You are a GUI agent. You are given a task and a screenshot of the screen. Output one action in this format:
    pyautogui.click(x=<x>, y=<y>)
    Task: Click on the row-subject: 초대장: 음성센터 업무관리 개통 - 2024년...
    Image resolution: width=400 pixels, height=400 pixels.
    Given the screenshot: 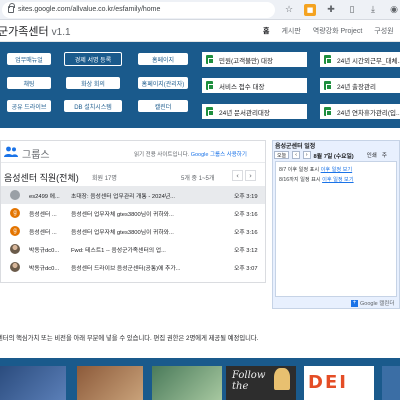 What is the action you would take?
    pyautogui.click(x=123, y=196)
    